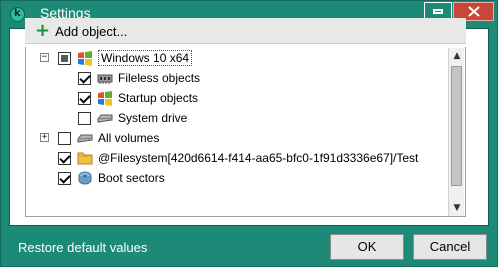 This screenshot has height=267, width=498. I want to click on tree-item-label: Boot sectors, so click(131, 178).